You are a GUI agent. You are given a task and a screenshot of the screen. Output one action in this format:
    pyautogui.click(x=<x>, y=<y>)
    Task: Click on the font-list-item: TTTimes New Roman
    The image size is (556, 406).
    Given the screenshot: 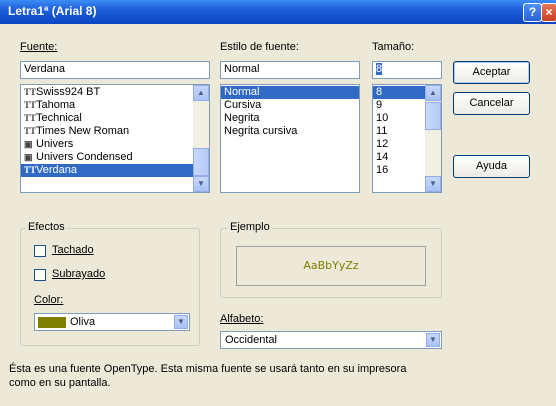 What is the action you would take?
    pyautogui.click(x=115, y=131)
    